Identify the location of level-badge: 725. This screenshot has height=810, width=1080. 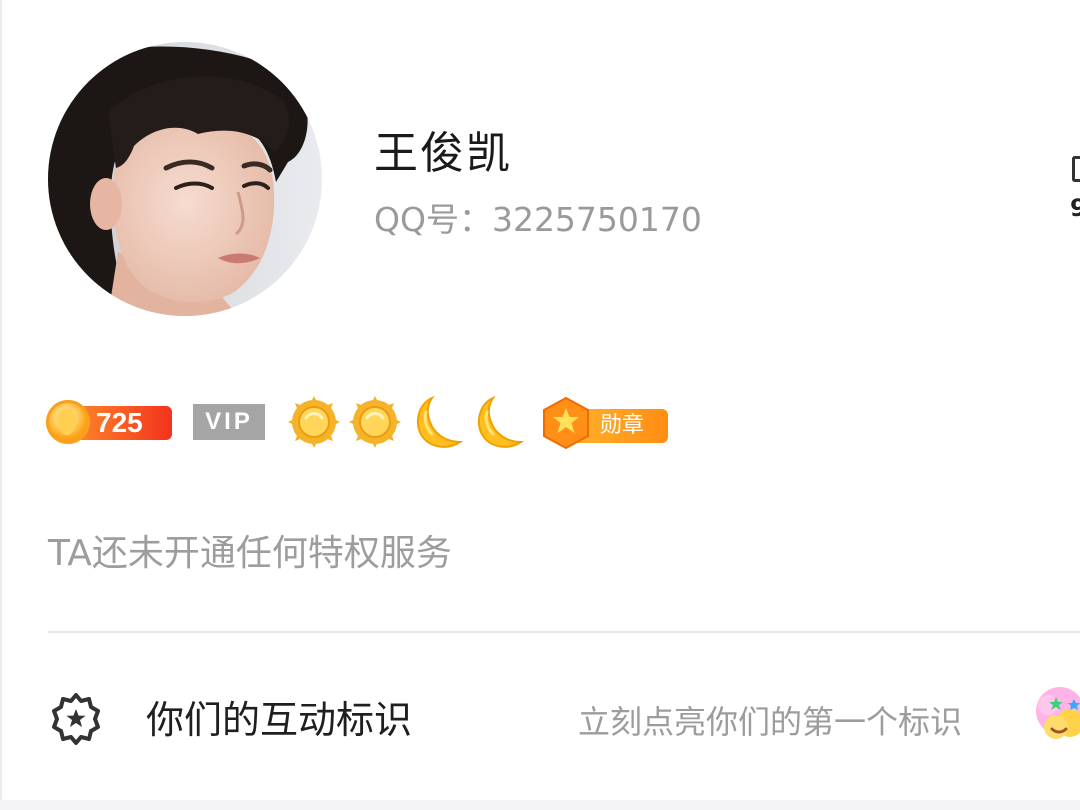
(109, 422).